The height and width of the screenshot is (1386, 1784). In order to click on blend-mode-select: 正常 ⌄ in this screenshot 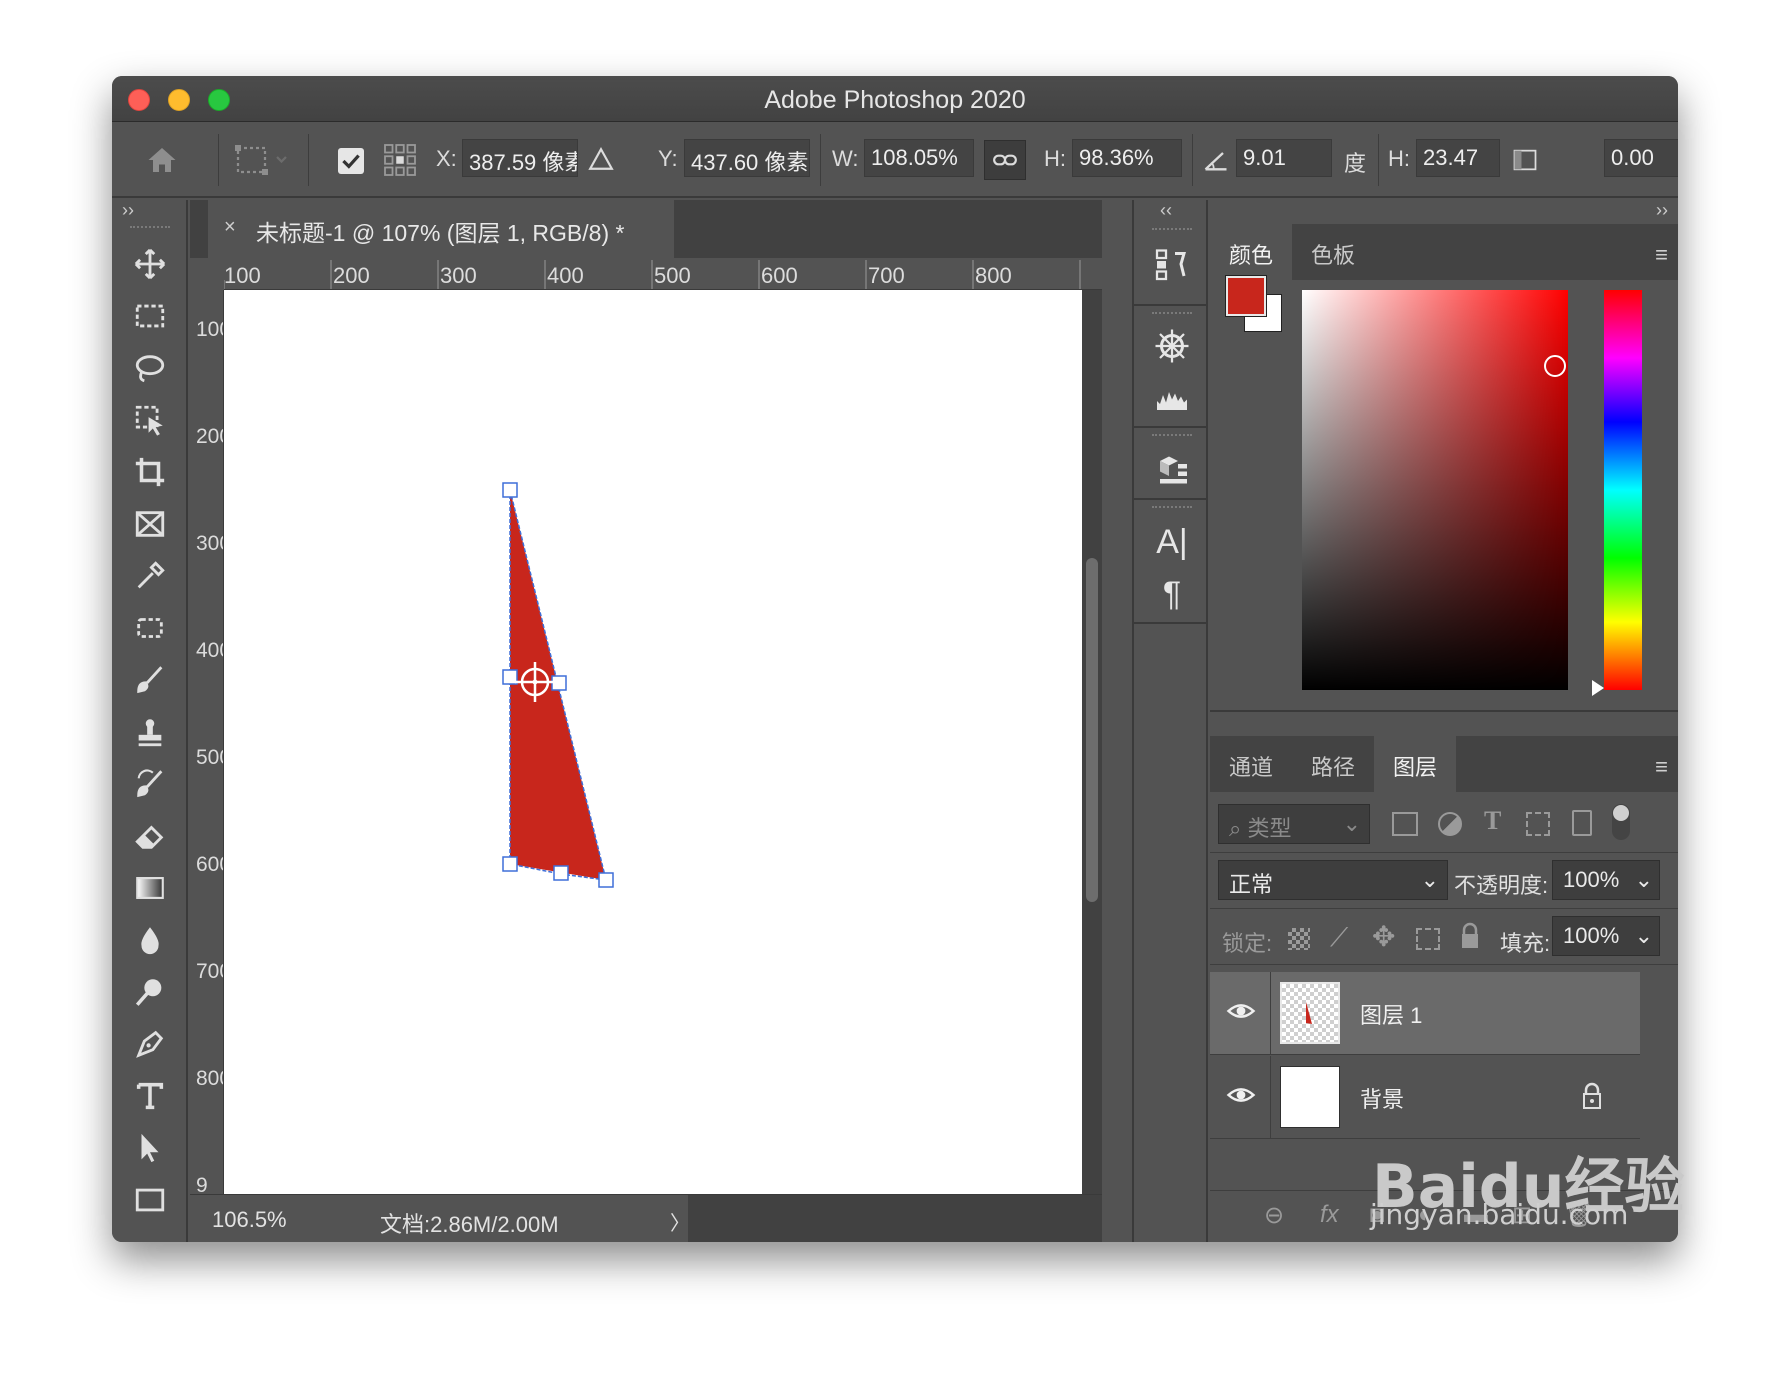, I will do `click(1333, 880)`.